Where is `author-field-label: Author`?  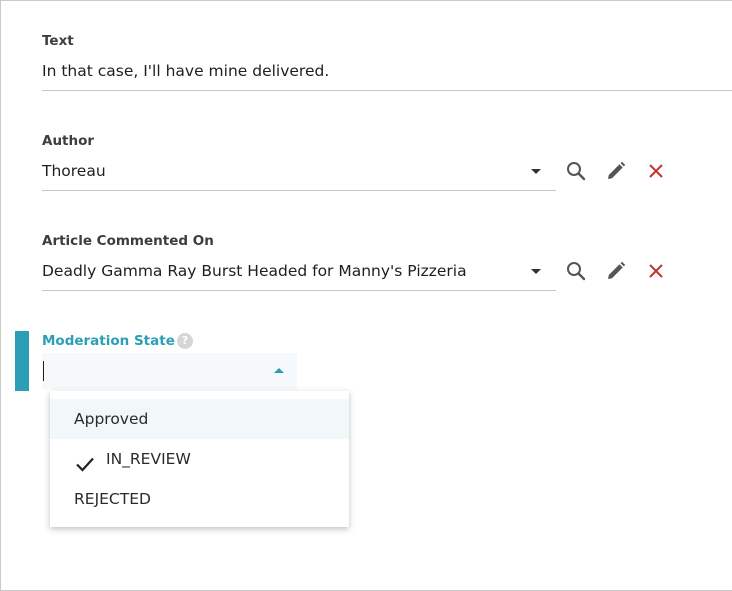 author-field-label: Author is located at coordinates (68, 141).